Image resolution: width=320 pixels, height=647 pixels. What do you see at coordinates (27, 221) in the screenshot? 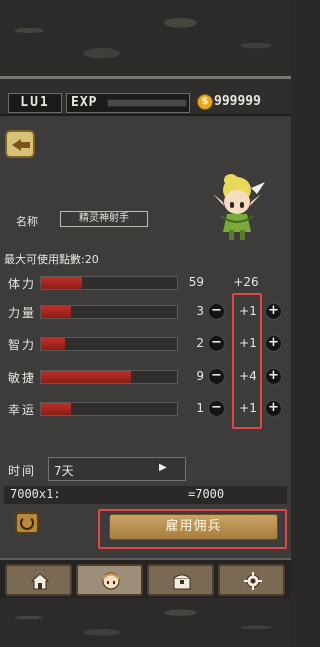
I see `name-label: 名称` at bounding box center [27, 221].